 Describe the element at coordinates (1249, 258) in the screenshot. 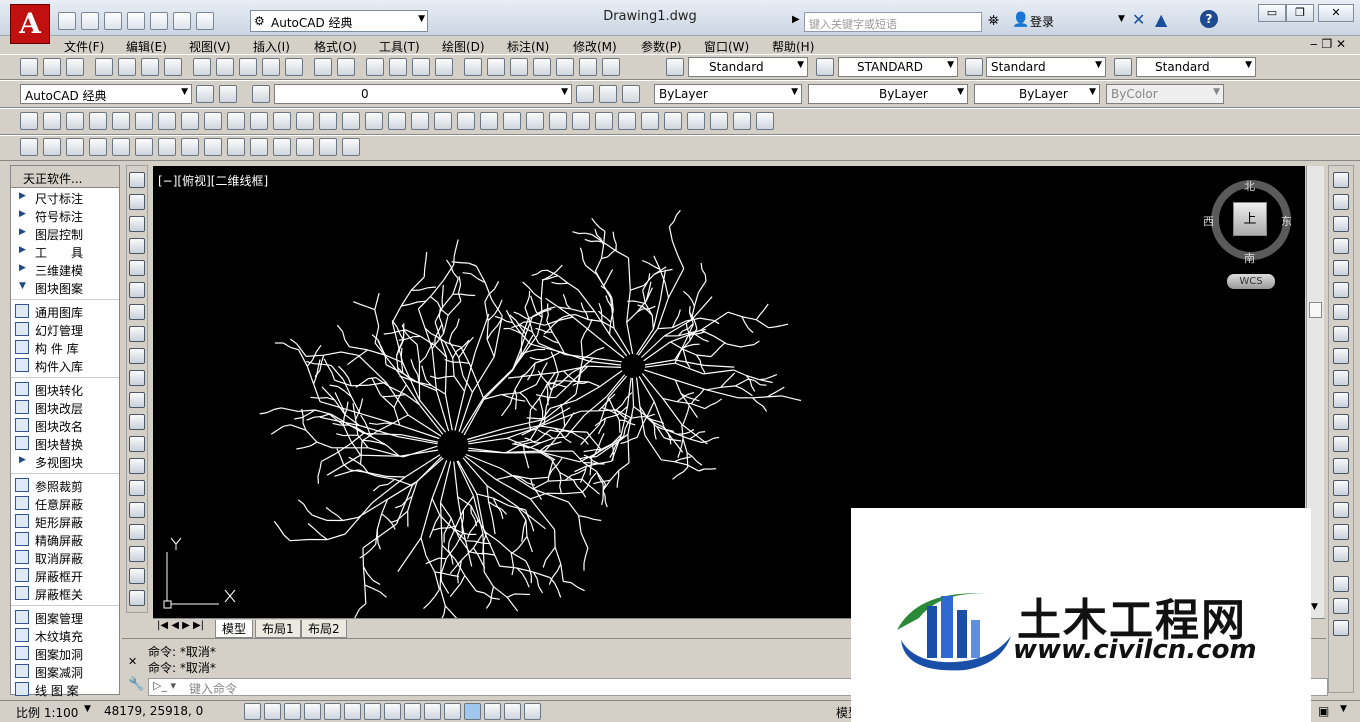

I see `viewcube-south: 南` at that location.